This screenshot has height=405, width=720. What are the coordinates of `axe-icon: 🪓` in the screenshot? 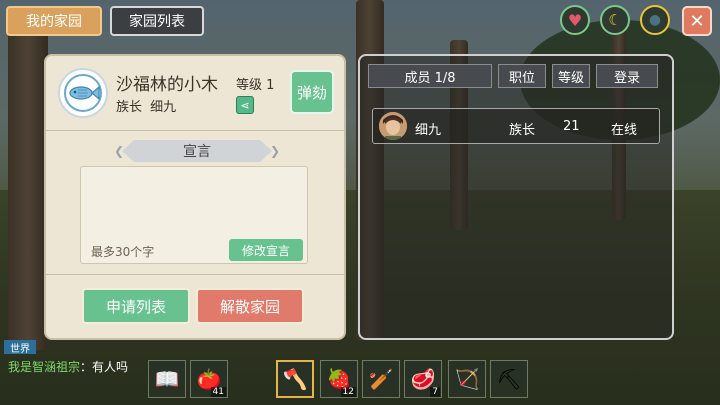 It's located at (295, 379).